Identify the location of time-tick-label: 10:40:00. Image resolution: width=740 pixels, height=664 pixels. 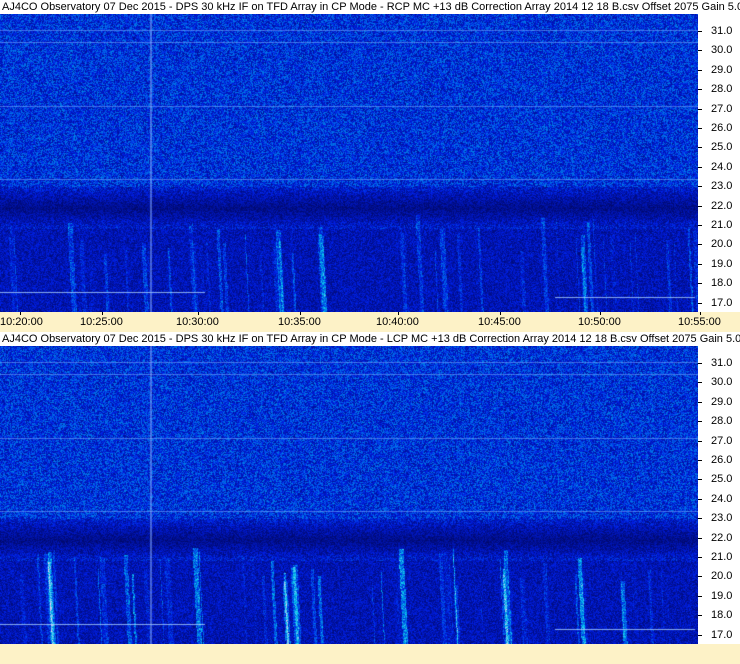
(397, 322).